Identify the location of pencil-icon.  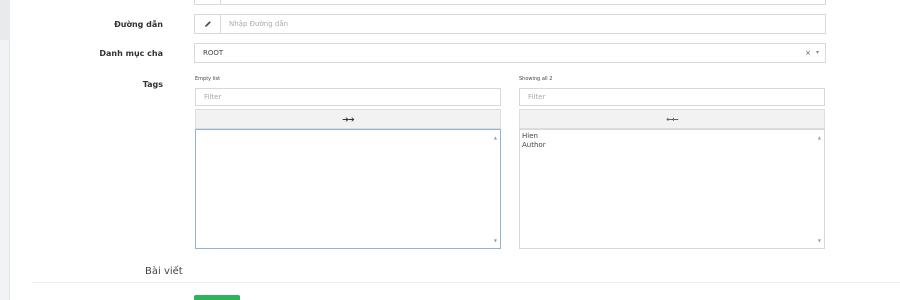
(207, 24).